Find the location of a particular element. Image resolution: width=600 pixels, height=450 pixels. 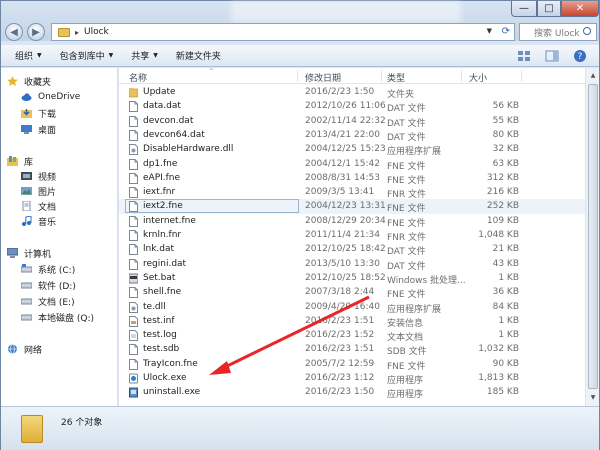

column-header-type: 类型 is located at coordinates (396, 77).